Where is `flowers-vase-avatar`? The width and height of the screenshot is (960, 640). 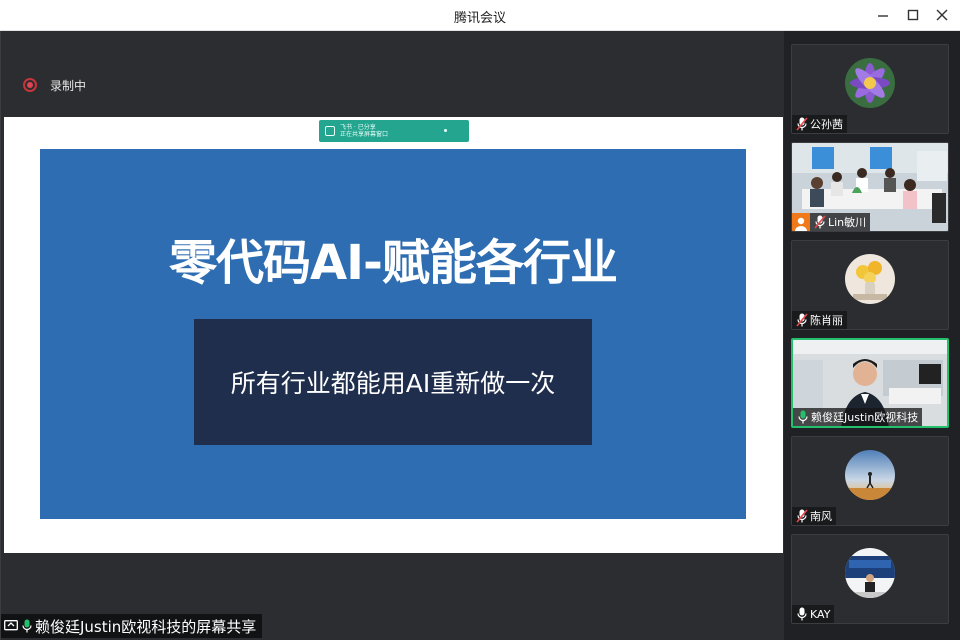
flowers-vase-avatar is located at coordinates (870, 279).